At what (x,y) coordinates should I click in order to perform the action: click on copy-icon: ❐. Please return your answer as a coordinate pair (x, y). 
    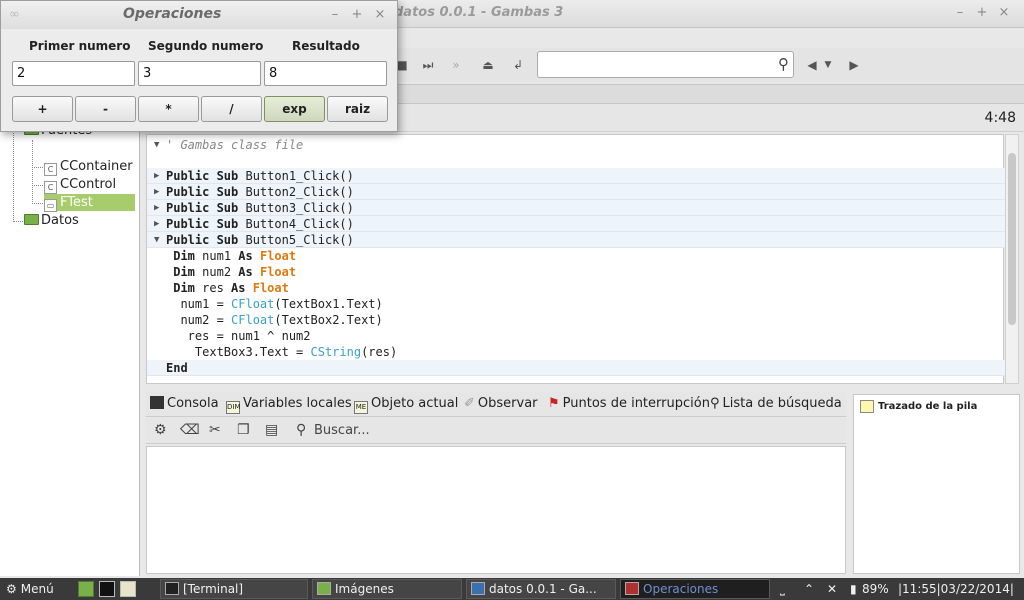
    Looking at the image, I should click on (243, 430).